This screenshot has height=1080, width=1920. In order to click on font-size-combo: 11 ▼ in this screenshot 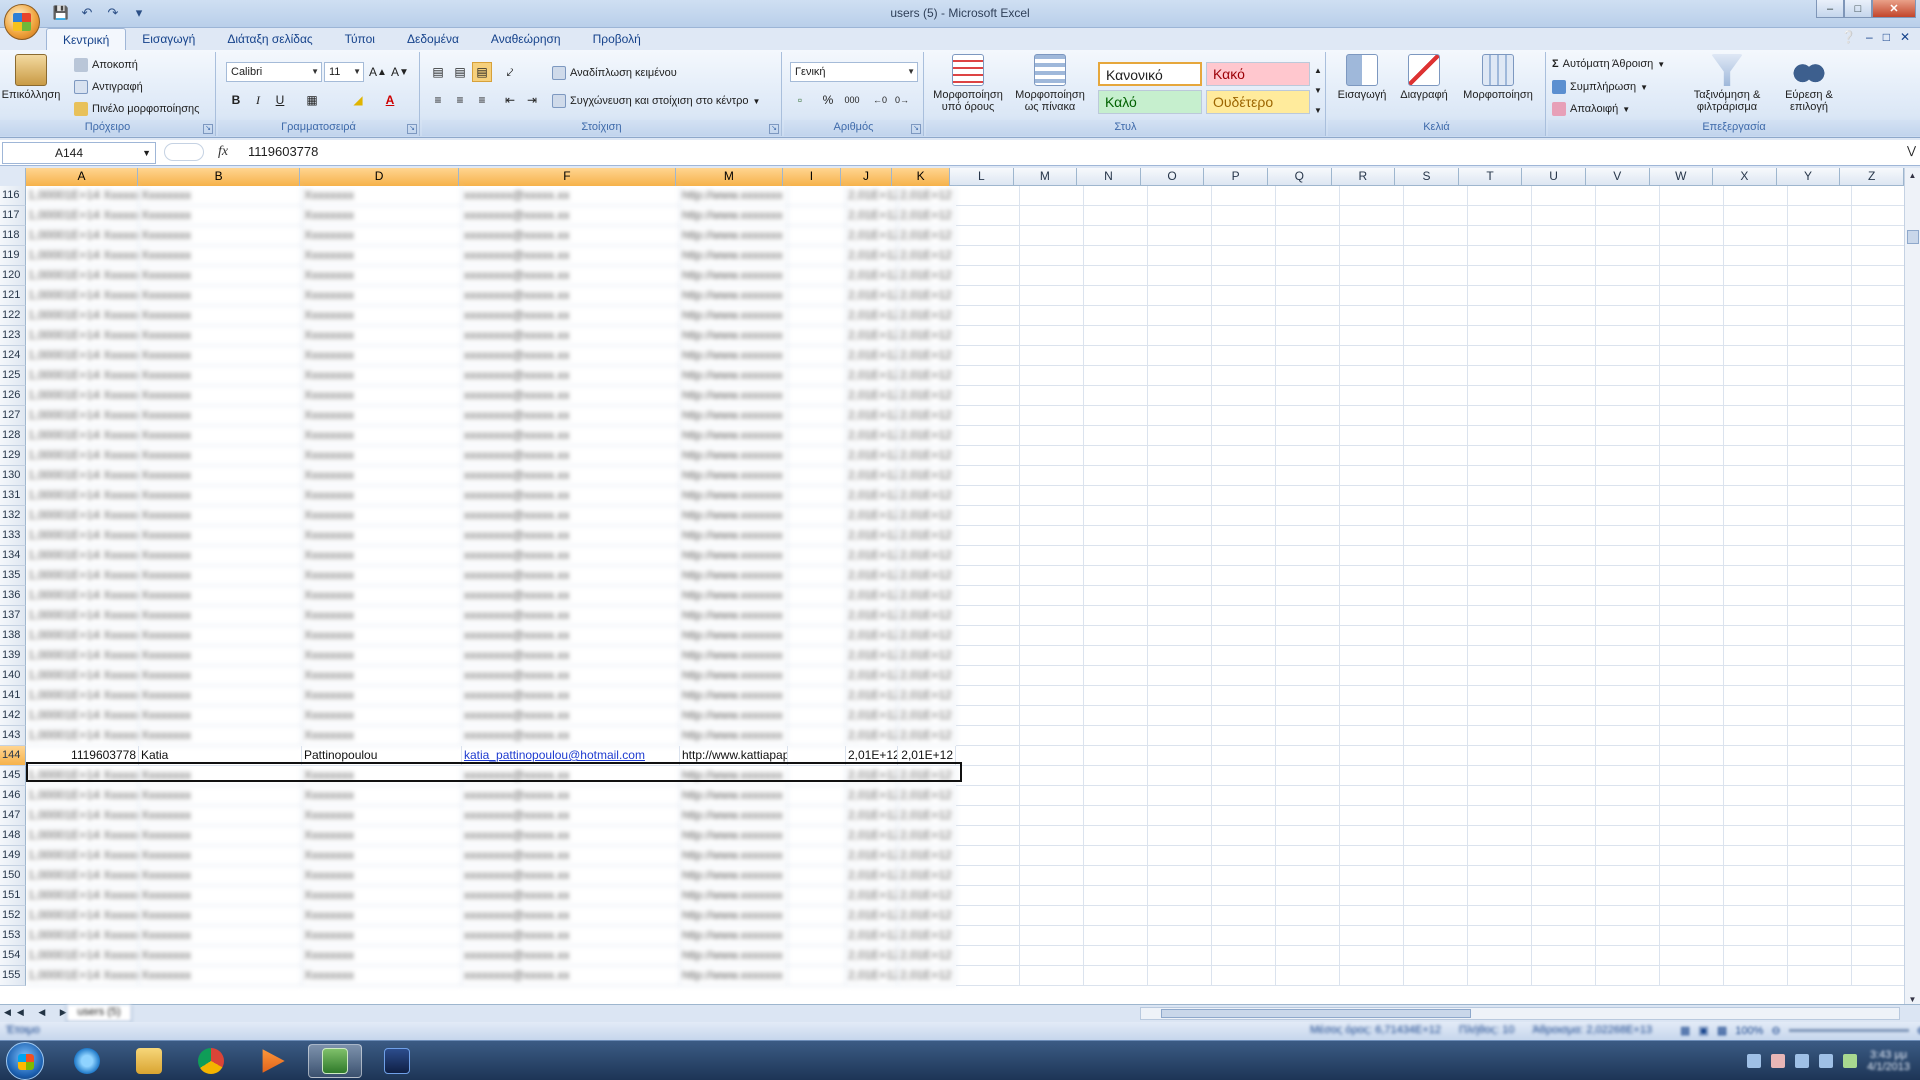, I will do `click(344, 72)`.